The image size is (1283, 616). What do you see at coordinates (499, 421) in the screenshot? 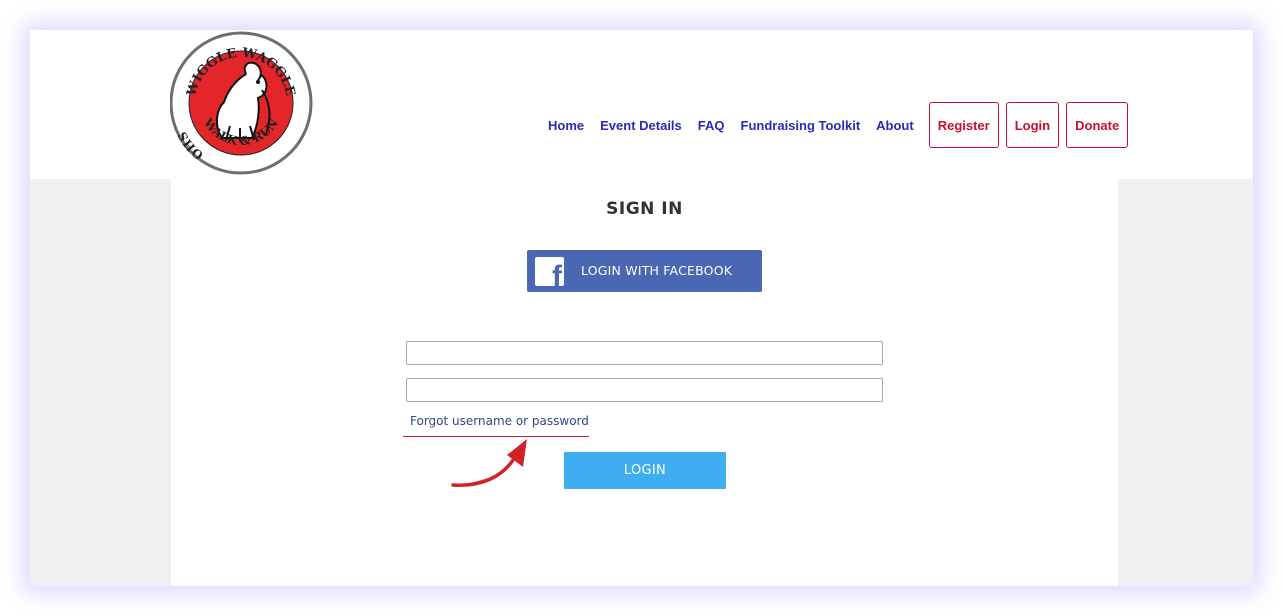
I see `forgot-credentials-link: Forgot username or password` at bounding box center [499, 421].